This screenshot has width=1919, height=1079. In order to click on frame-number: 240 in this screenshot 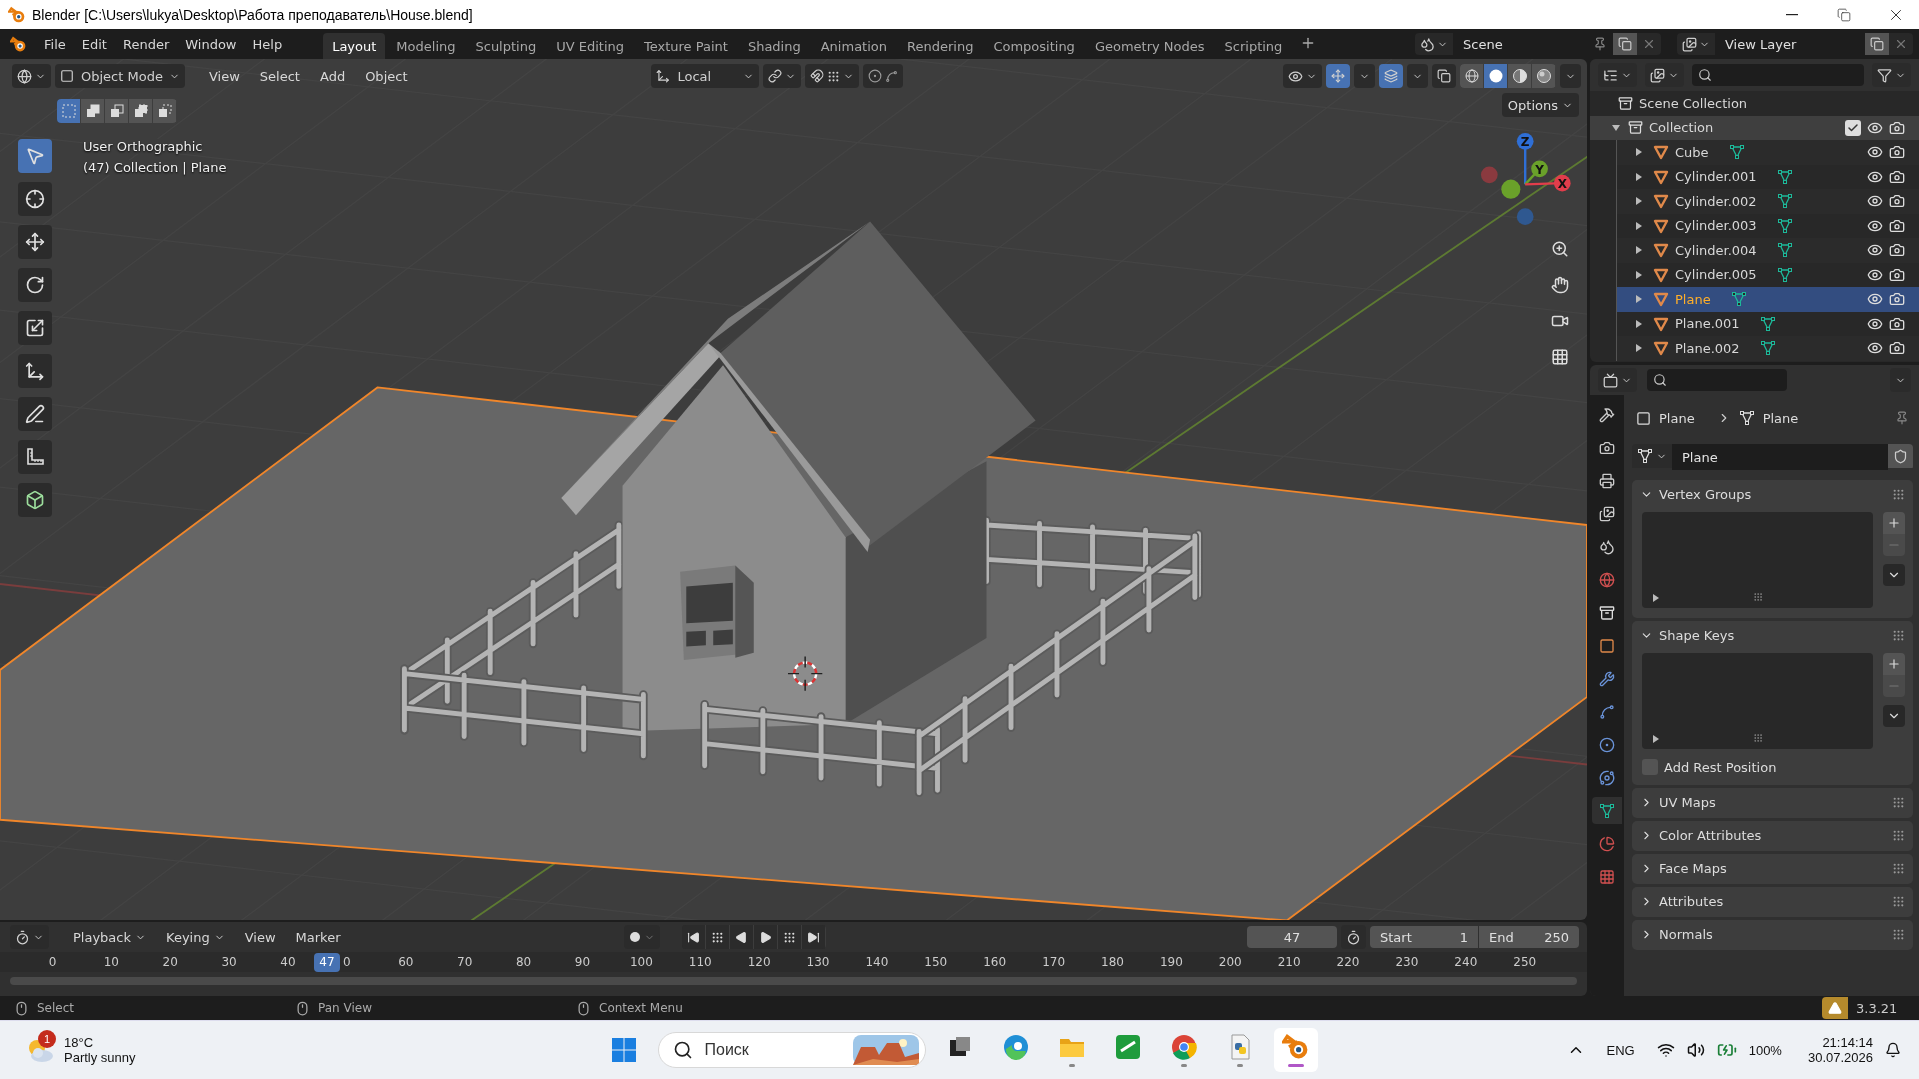, I will do `click(1466, 962)`.